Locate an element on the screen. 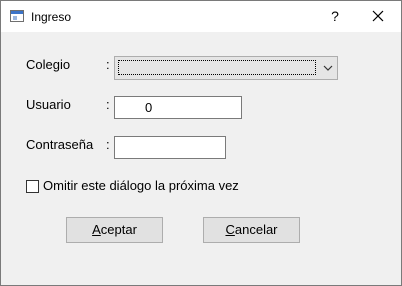  contrasena-input is located at coordinates (170, 147).